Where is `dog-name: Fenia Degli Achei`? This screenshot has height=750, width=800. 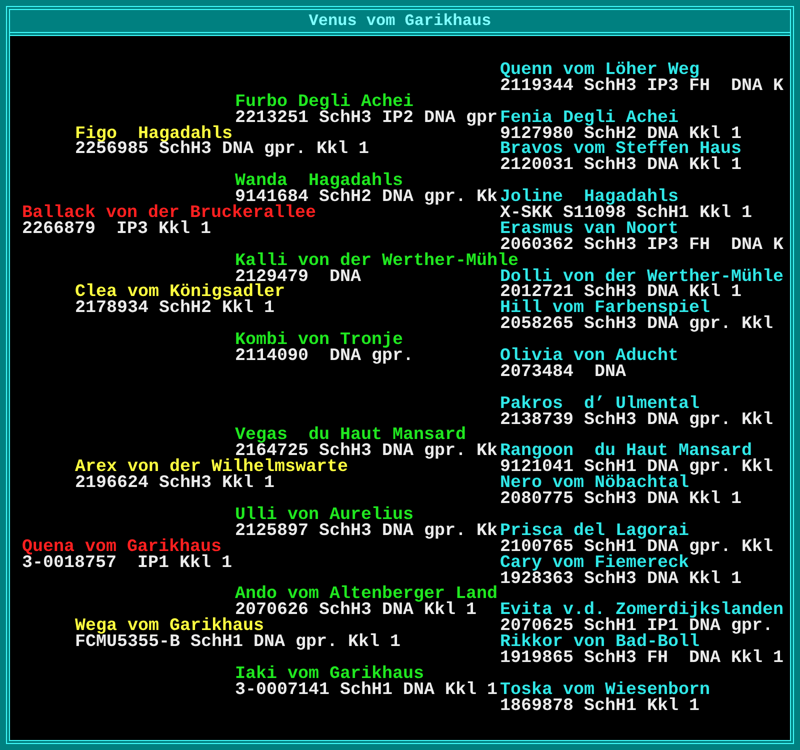
dog-name: Fenia Degli Achei is located at coordinates (589, 118).